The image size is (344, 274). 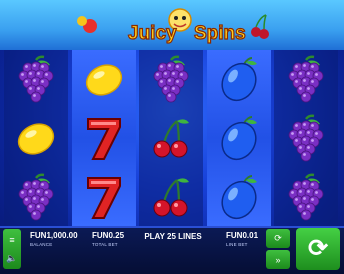 I want to click on game-logo: Juicy Spins, so click(x=172, y=27).